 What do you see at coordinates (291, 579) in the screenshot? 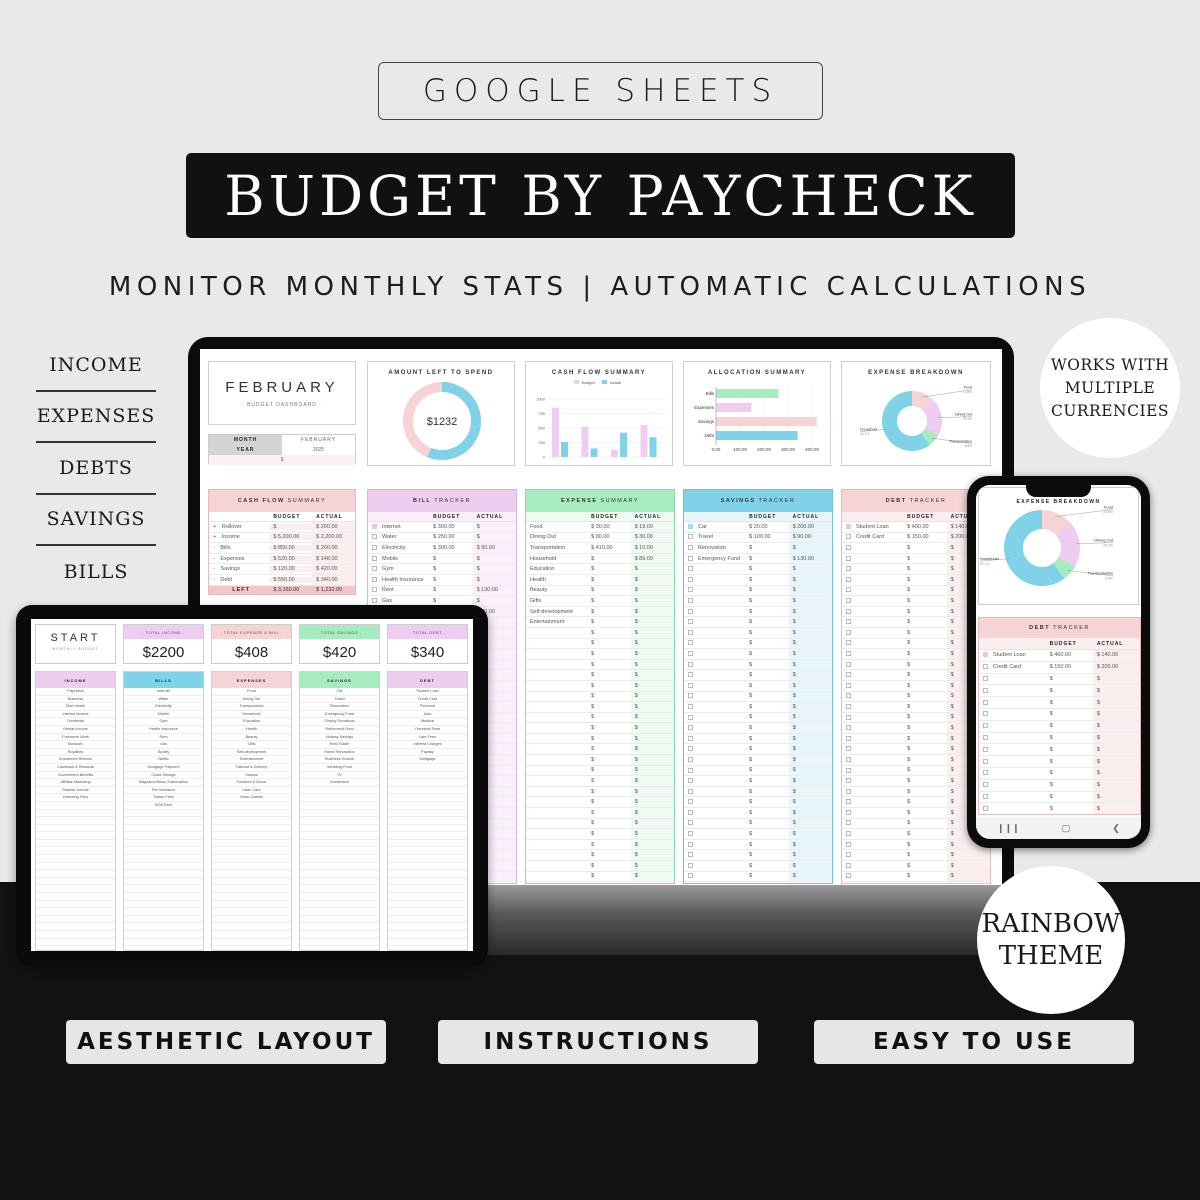
I see `row-budget: $ 550.00` at bounding box center [291, 579].